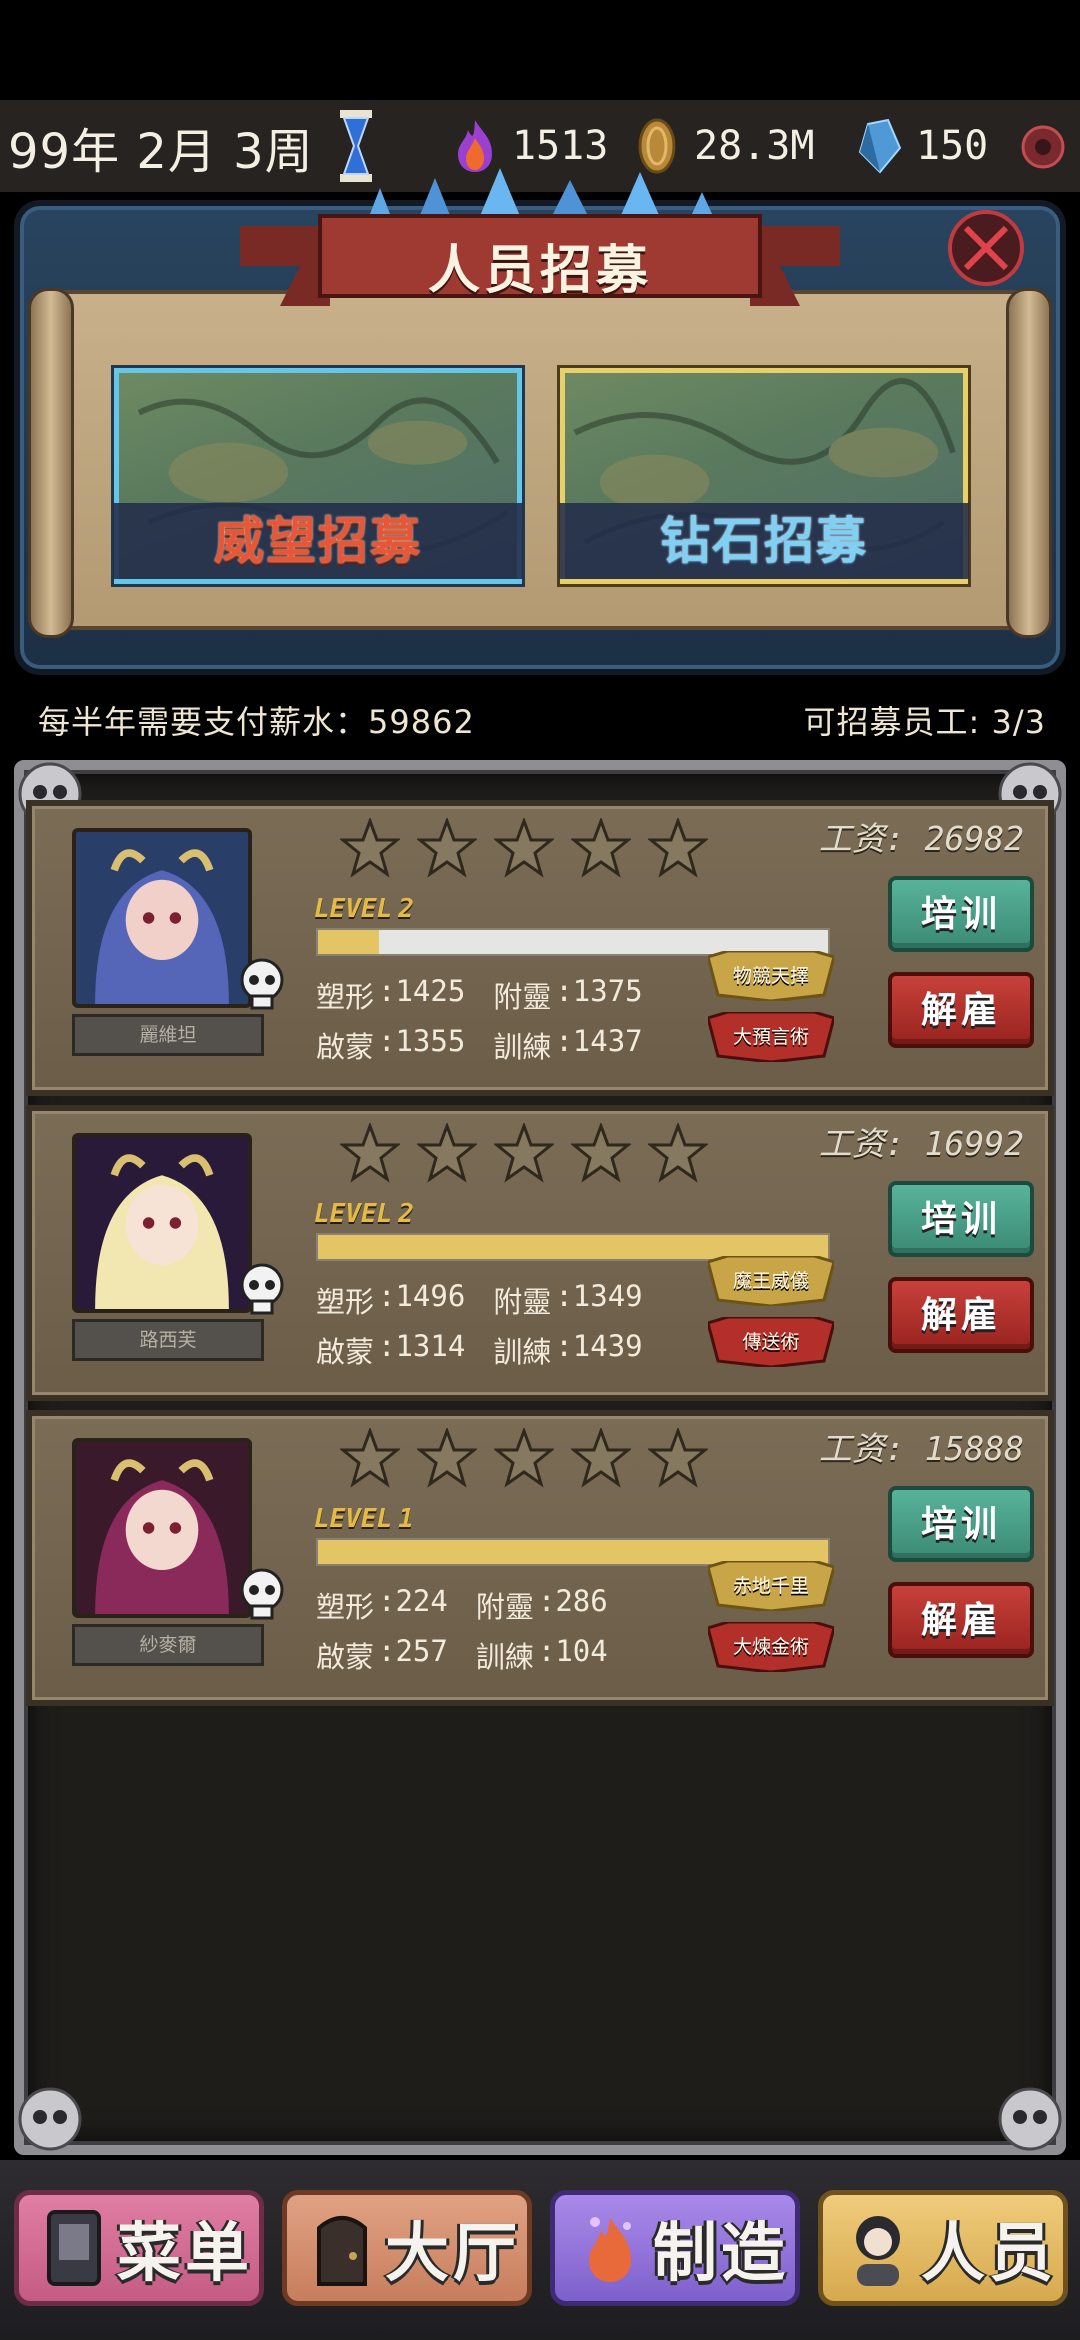  I want to click on skill-badge: 物競天擇, so click(771, 976).